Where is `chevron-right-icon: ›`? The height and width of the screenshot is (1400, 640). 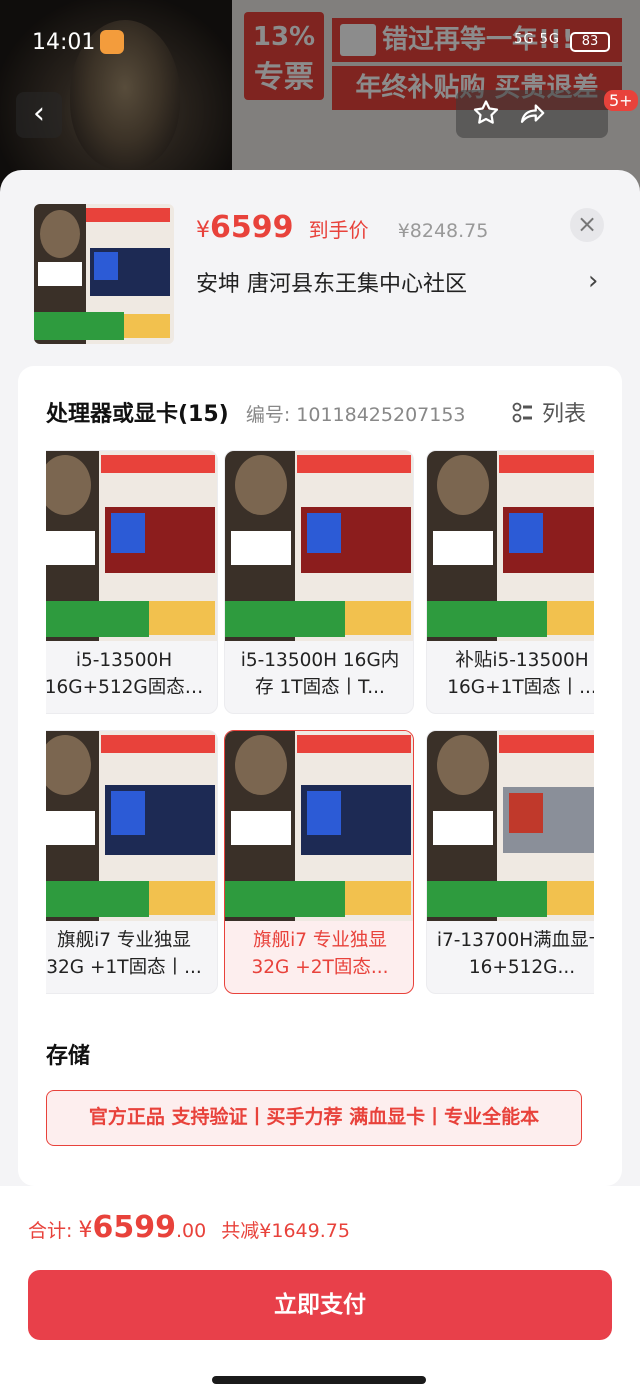 chevron-right-icon: › is located at coordinates (593, 281).